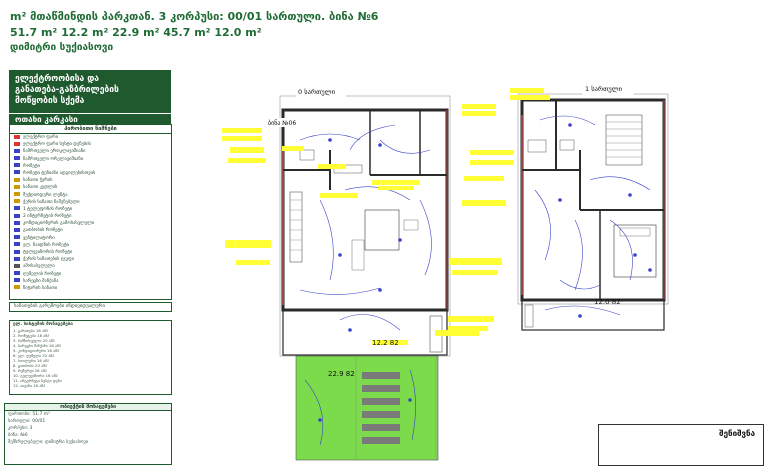 The image size is (770, 471). Describe the element at coordinates (367, 408) in the screenshot. I see `plan-0-garden` at that location.